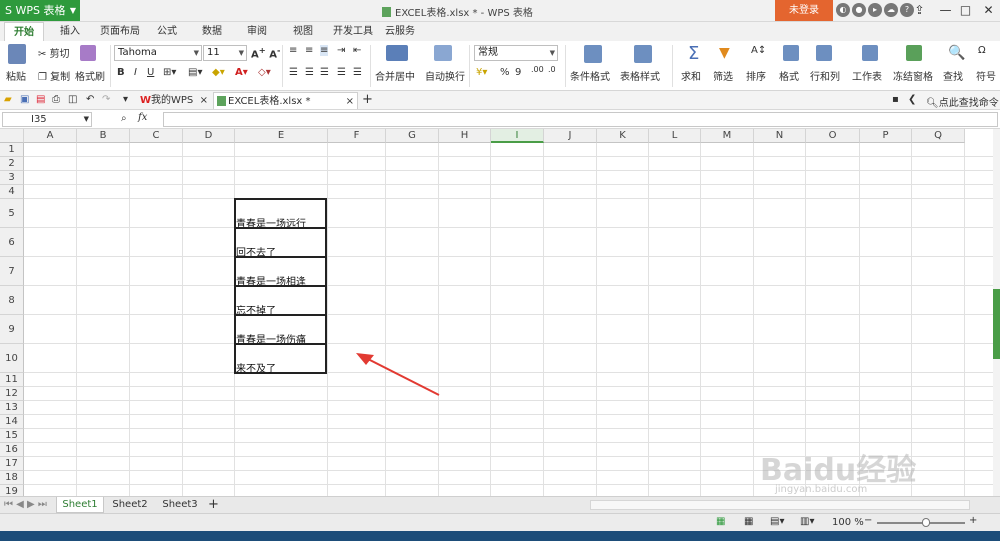  Describe the element at coordinates (914, 54) in the screenshot. I see `freeze-icon` at that location.